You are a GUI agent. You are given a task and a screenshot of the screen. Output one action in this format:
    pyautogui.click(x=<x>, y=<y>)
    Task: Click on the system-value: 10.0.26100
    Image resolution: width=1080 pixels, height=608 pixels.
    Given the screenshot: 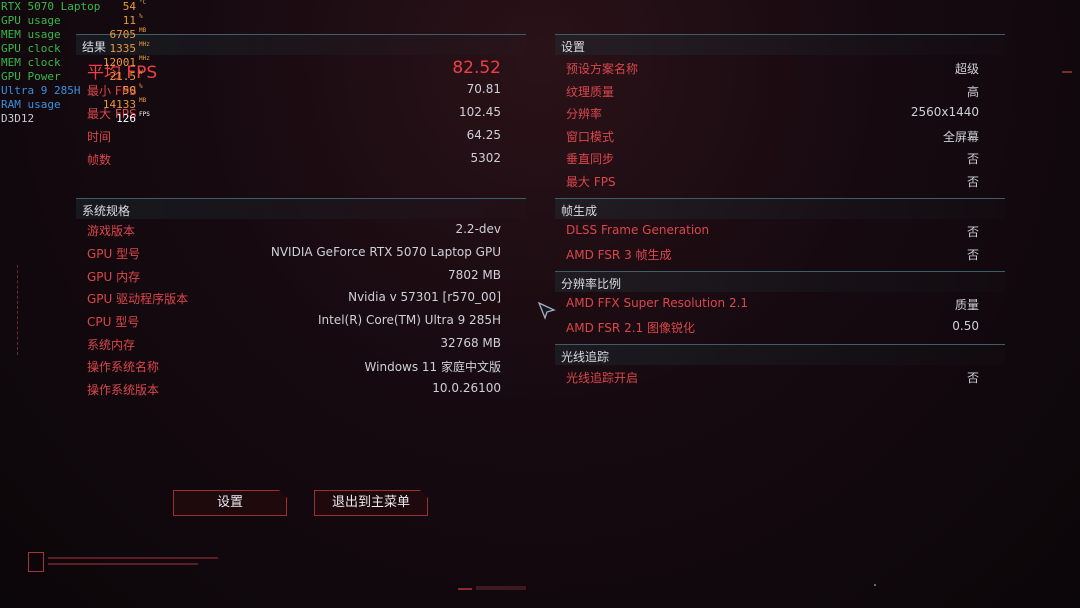 What is the action you would take?
    pyautogui.click(x=466, y=388)
    